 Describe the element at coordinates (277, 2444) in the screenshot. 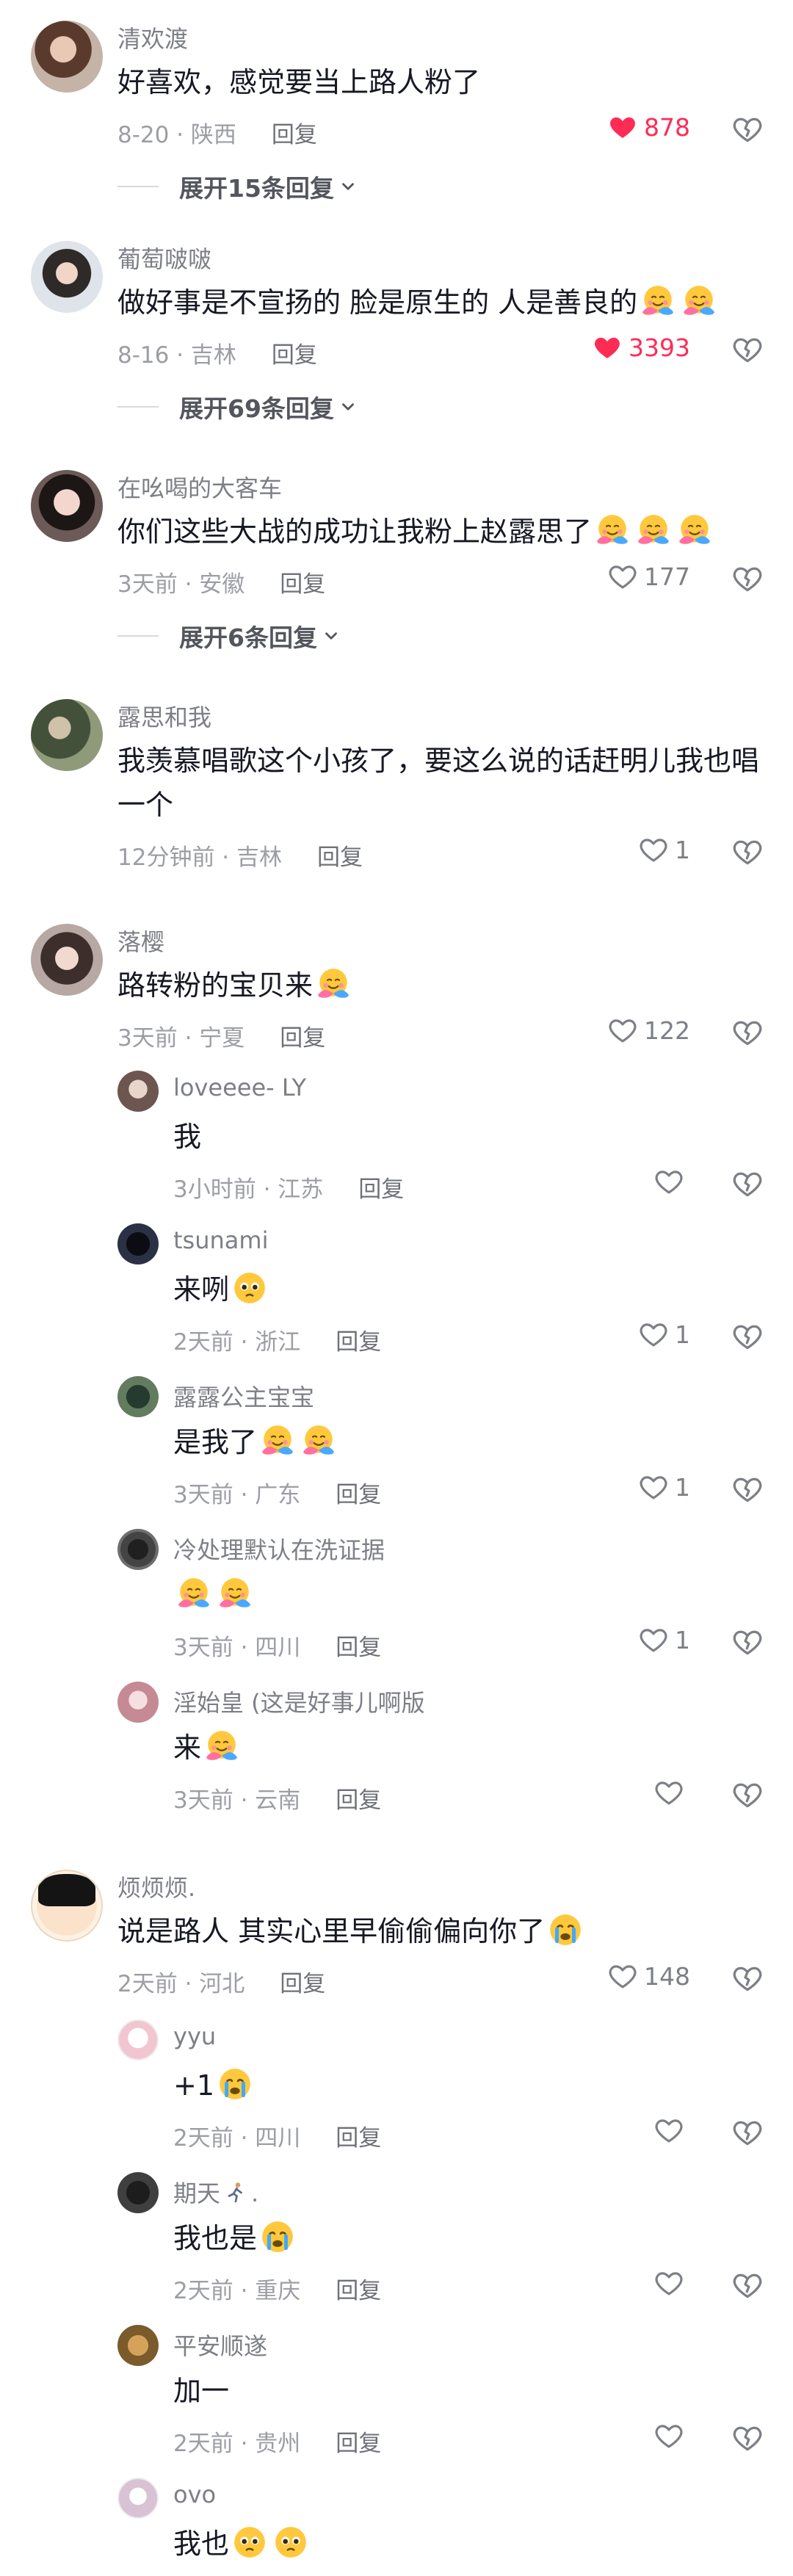

I see `comment-meta: 2天前 · 贵州 回复` at that location.